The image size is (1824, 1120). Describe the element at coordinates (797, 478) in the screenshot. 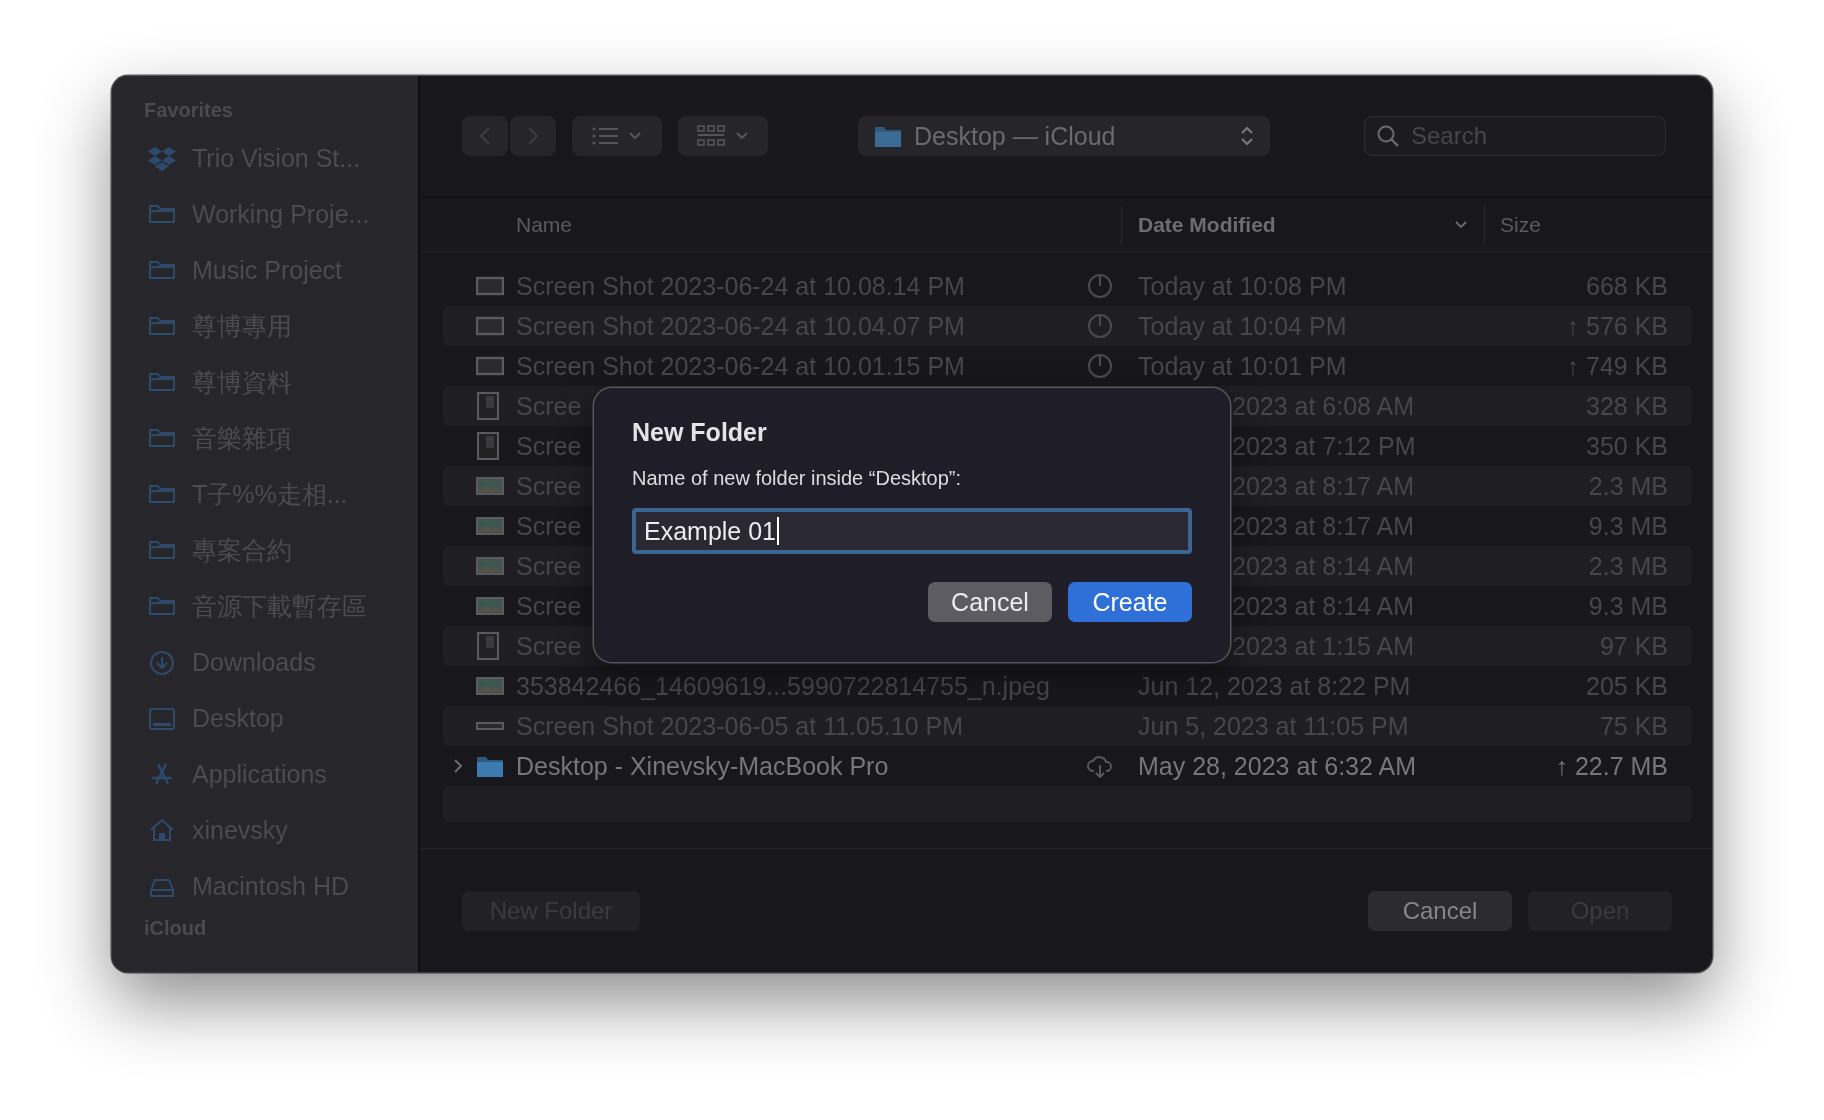

I see `dialog-prompt: Name of new folder inside “Desktop”:` at that location.